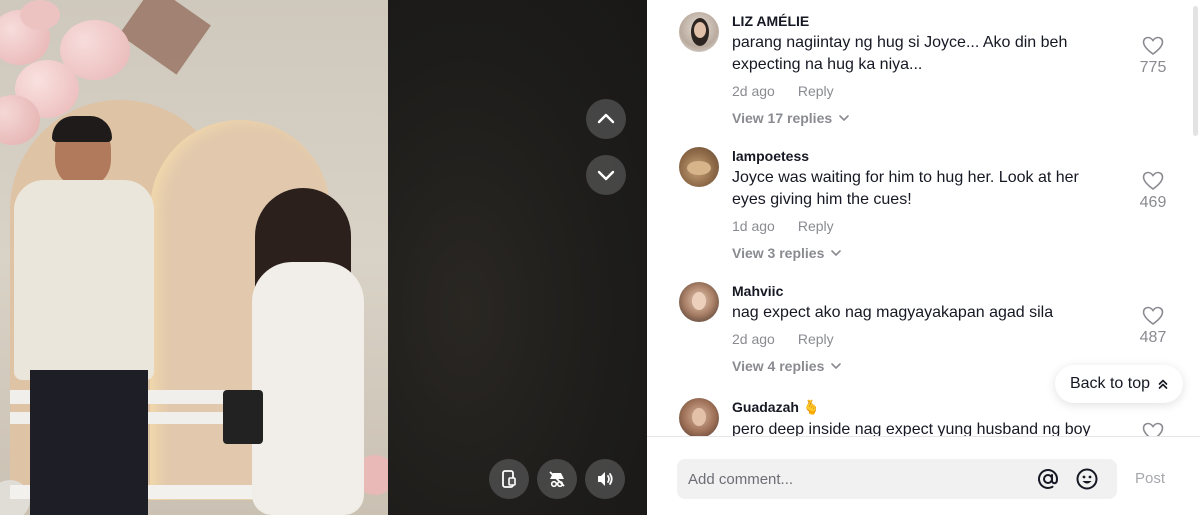  What do you see at coordinates (243, 417) in the screenshot?
I see `handbag` at bounding box center [243, 417].